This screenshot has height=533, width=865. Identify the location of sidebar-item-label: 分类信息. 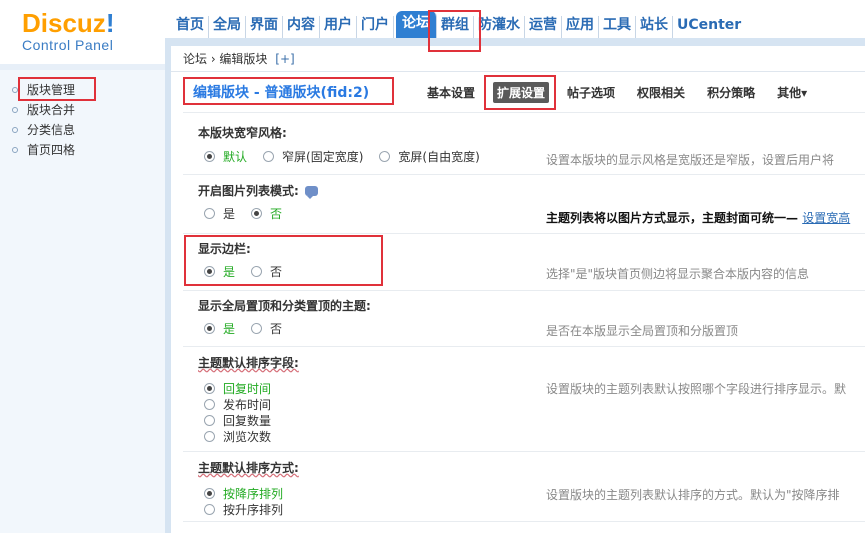
(51, 130).